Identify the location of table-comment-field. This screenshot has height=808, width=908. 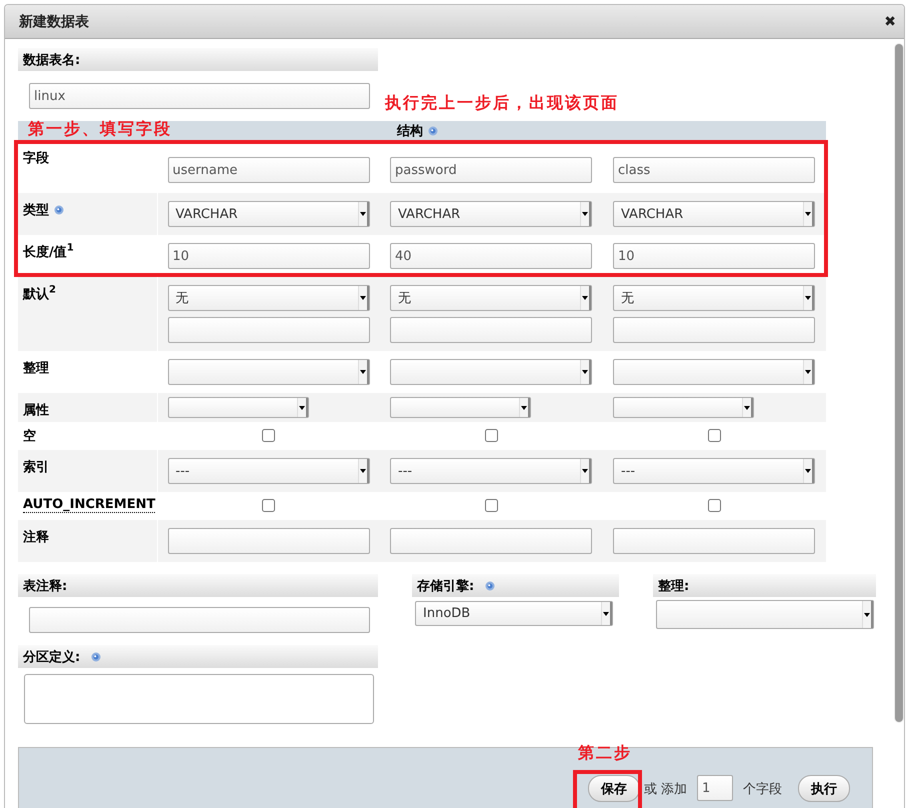
(199, 620).